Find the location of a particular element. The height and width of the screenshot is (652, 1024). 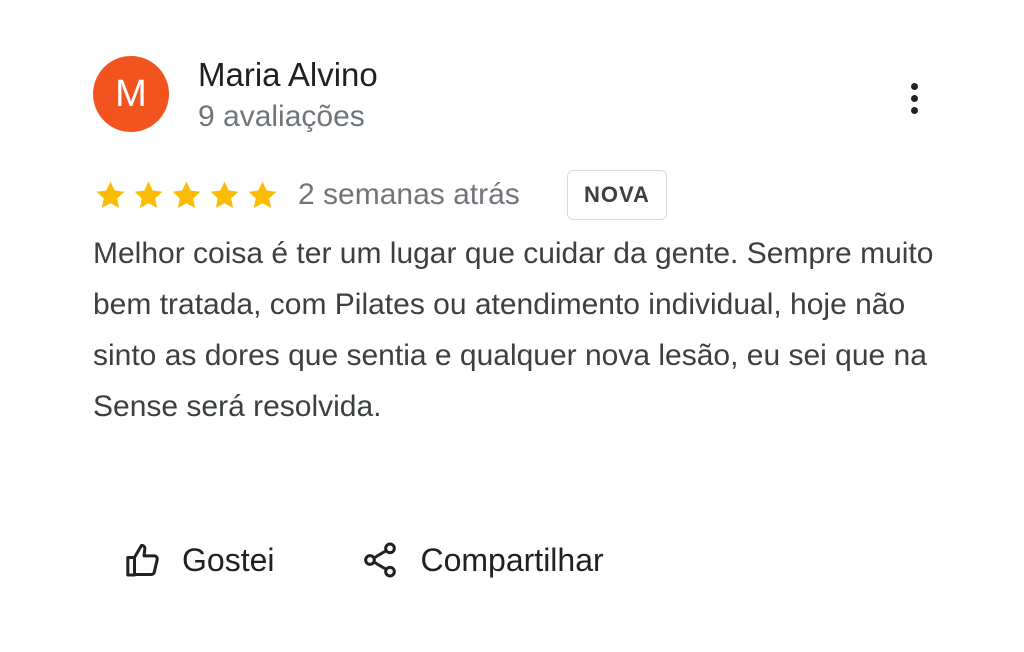

share-label: Compartilhar is located at coordinates (512, 559).